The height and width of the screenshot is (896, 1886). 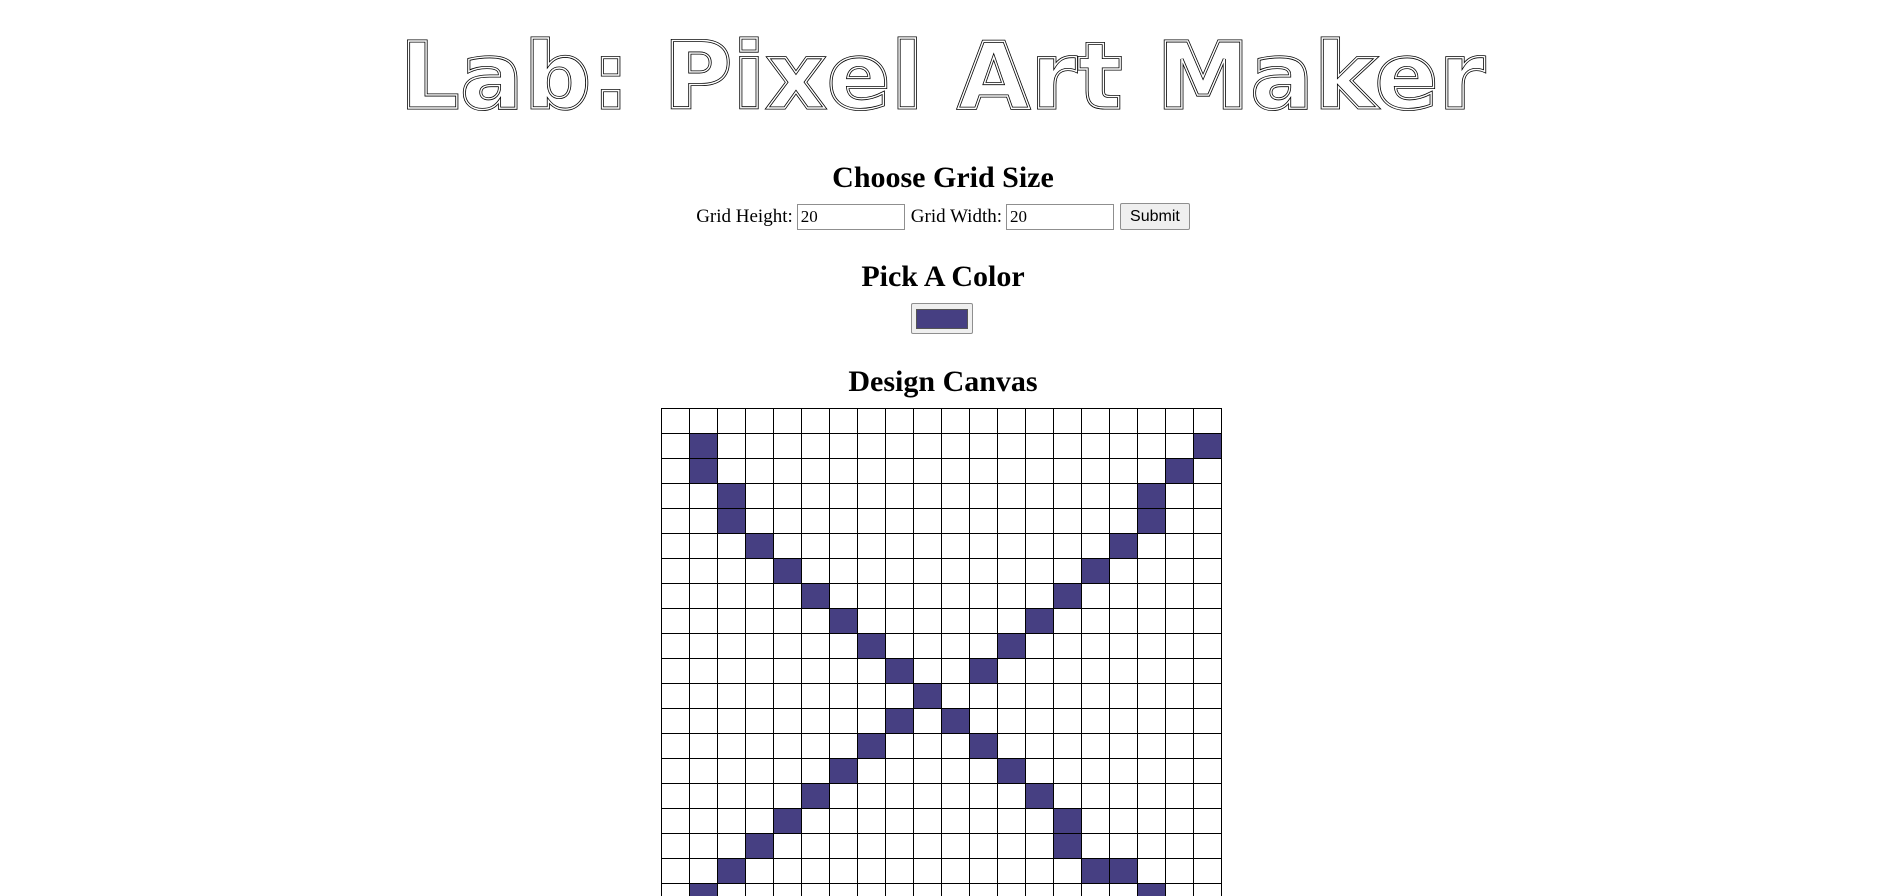 What do you see at coordinates (850, 216) in the screenshot?
I see `grid-height-input` at bounding box center [850, 216].